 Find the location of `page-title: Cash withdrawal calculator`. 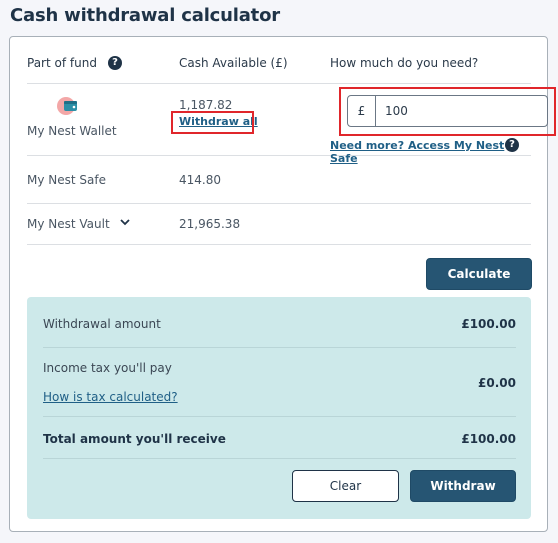

page-title: Cash withdrawal calculator is located at coordinates (145, 15).